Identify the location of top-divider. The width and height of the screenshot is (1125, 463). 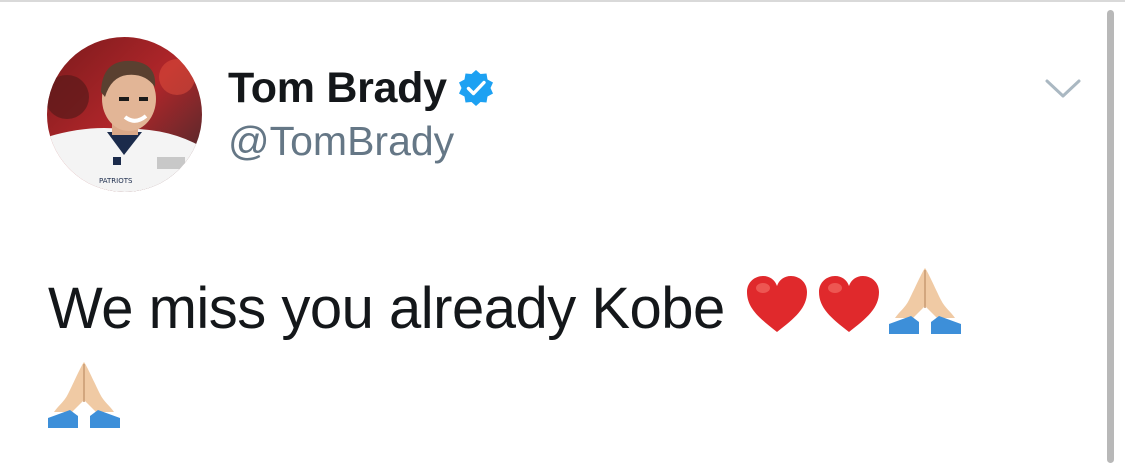
(562, 1).